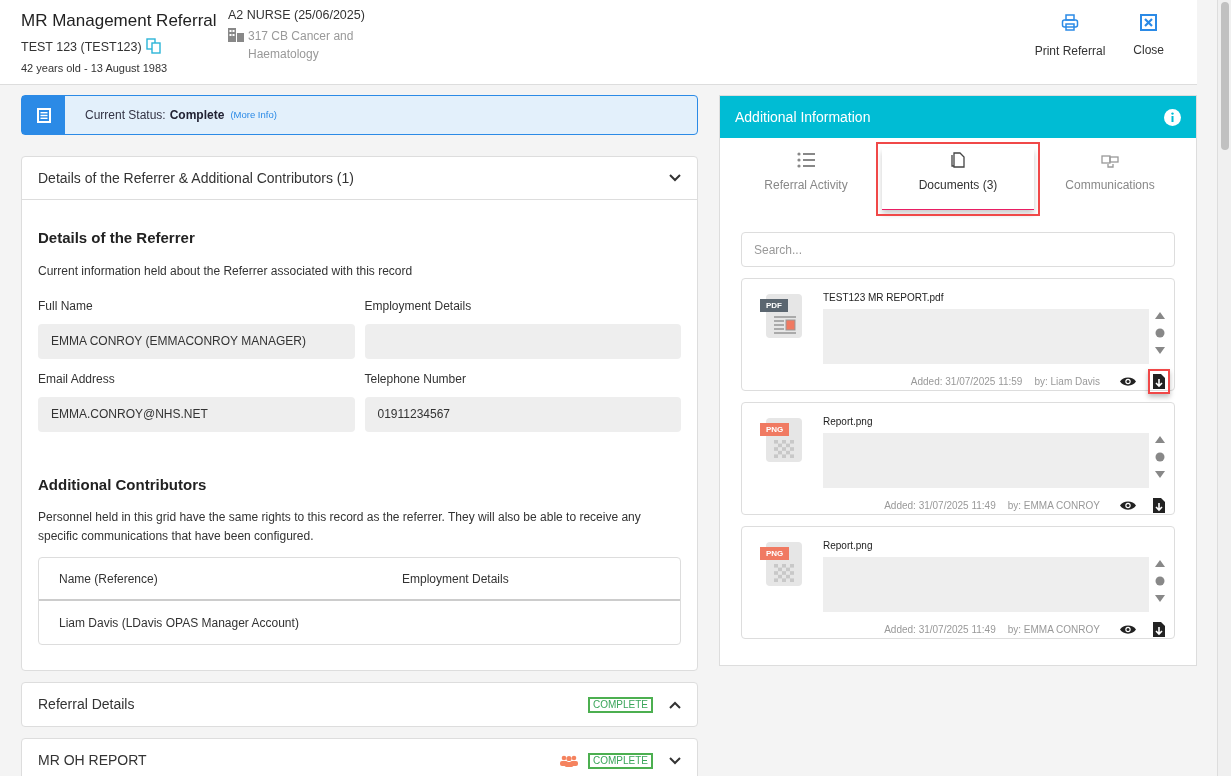  I want to click on read-only-field: 01911234567, so click(522, 414).